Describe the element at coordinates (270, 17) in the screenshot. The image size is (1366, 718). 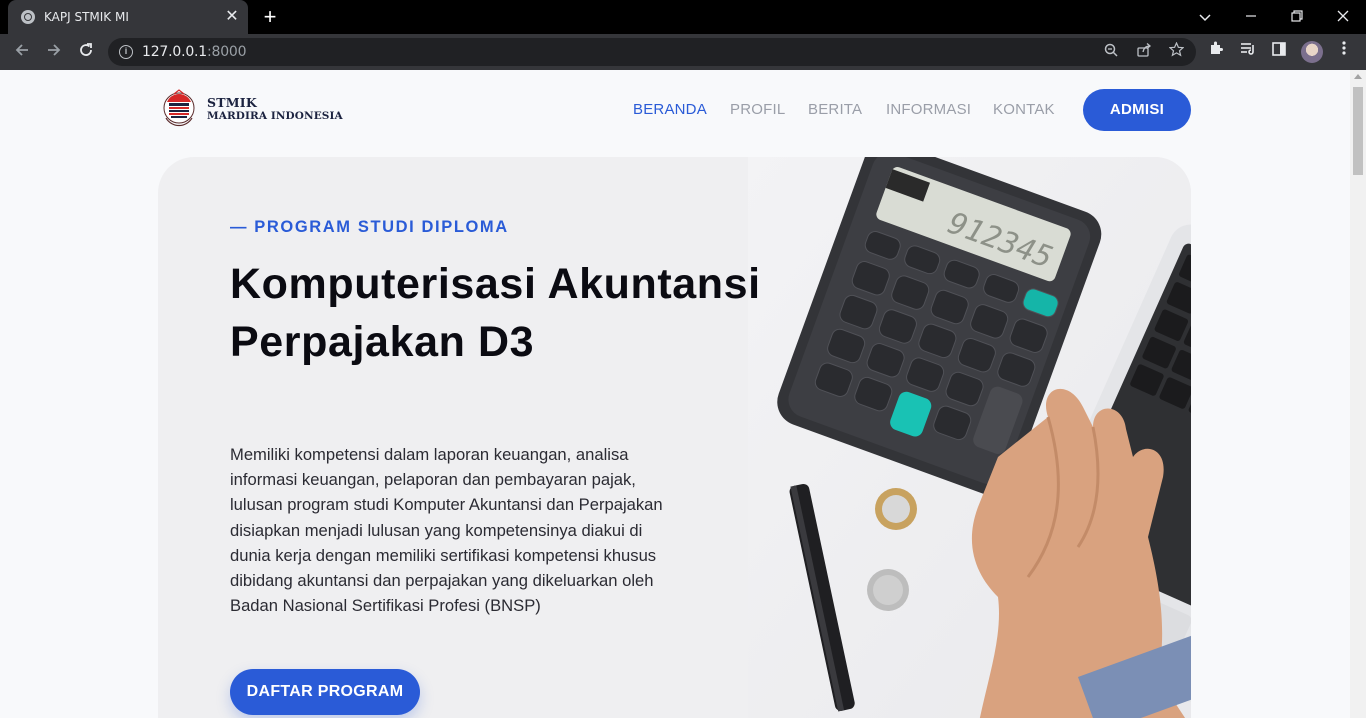
I see `new-tab-button: +` at that location.